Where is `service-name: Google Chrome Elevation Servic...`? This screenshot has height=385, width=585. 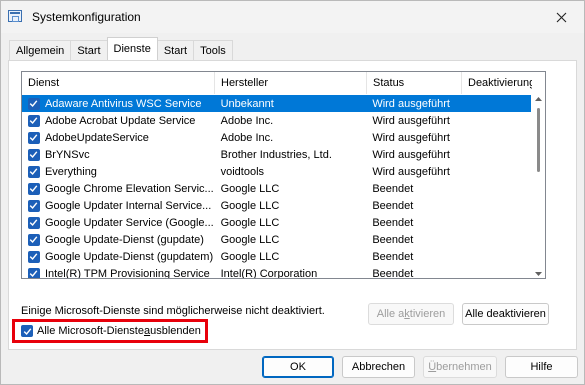
service-name: Google Chrome Elevation Servic... is located at coordinates (129, 188).